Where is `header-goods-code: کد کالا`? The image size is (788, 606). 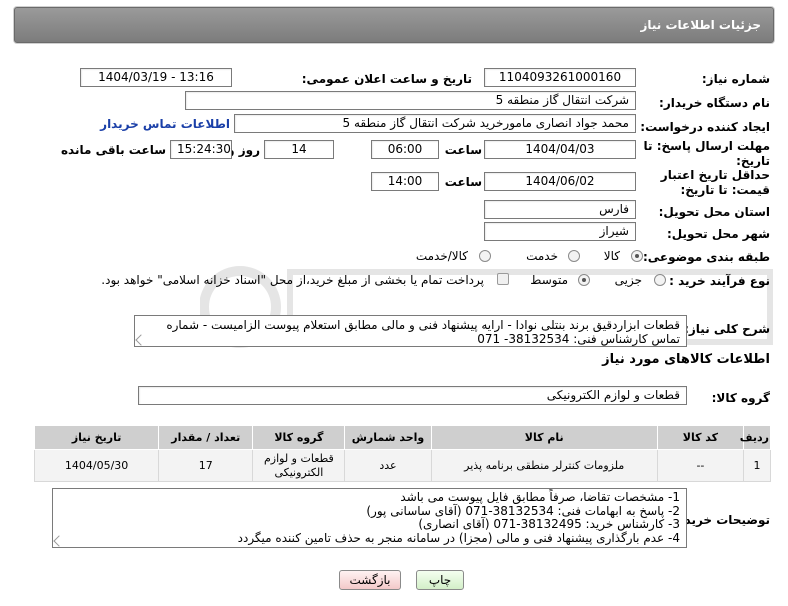
header-goods-code: کد کالا is located at coordinates (700, 437).